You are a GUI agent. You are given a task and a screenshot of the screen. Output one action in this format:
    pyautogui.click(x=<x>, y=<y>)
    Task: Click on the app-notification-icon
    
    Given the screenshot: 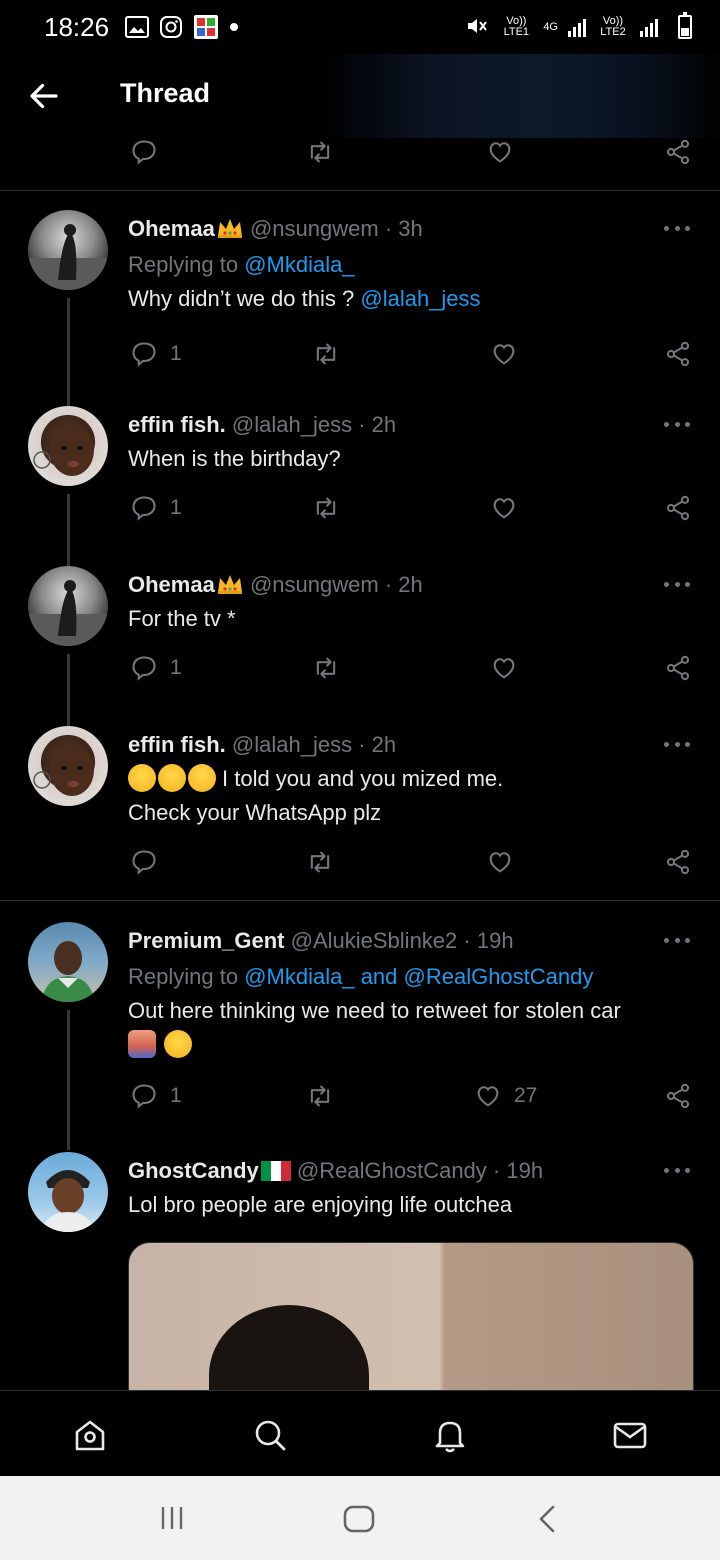 What is the action you would take?
    pyautogui.click(x=206, y=27)
    